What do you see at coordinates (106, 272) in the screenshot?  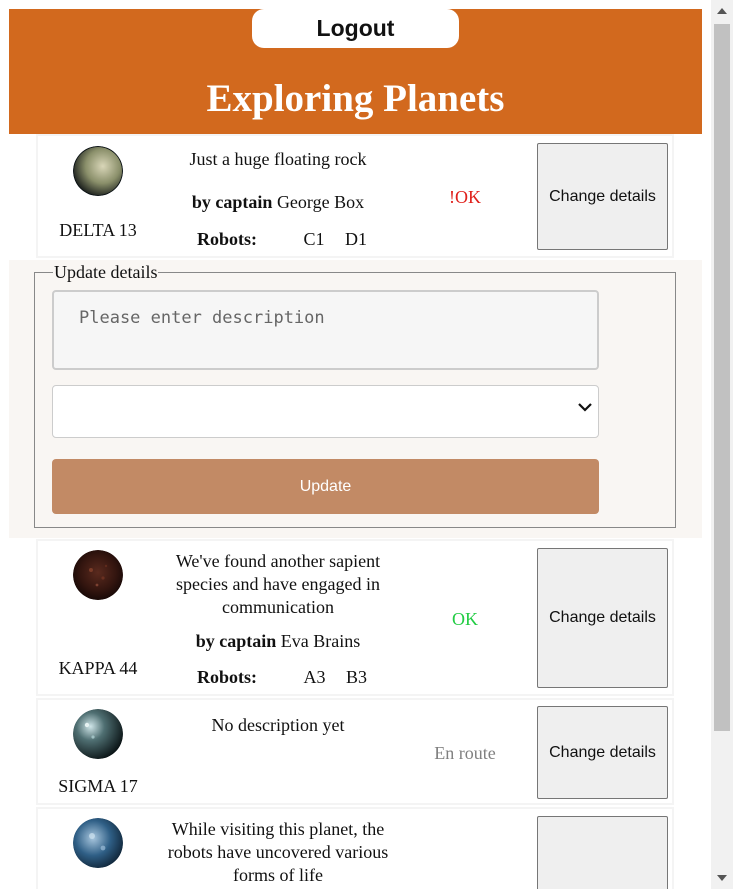 I see `update-details-legend: Update details` at bounding box center [106, 272].